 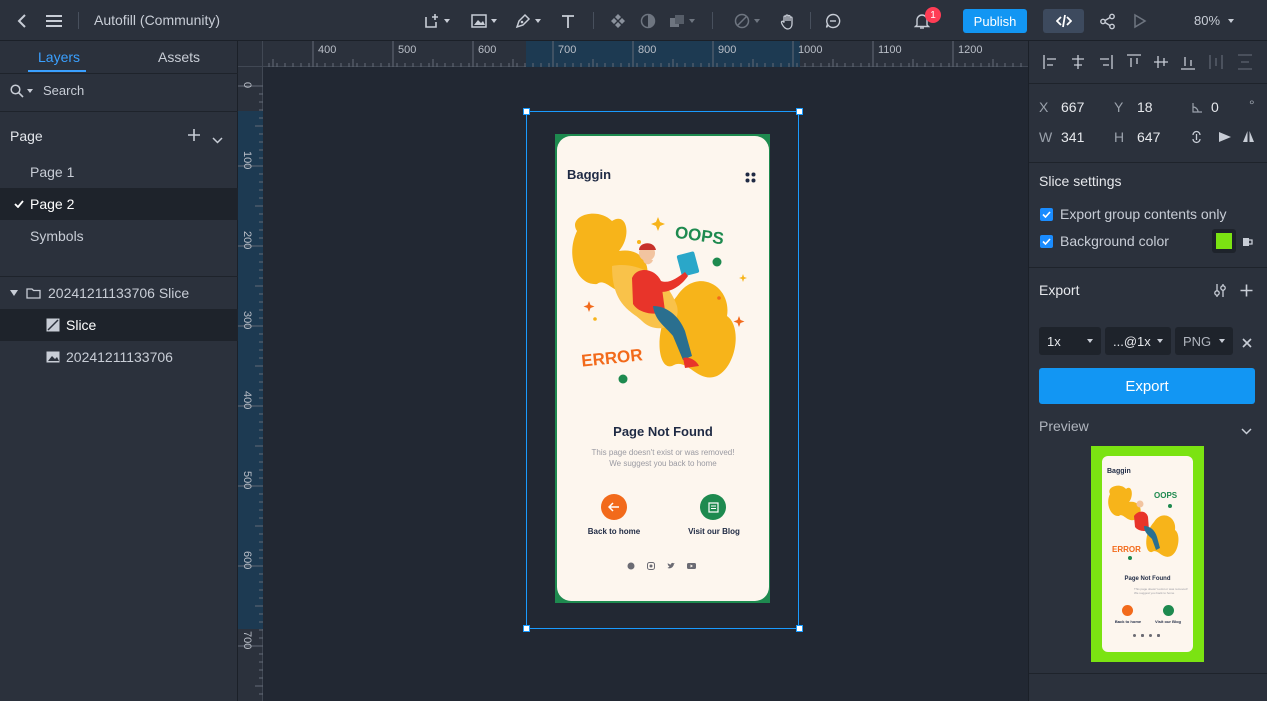 I want to click on preview-blog-button, so click(x=1168, y=610).